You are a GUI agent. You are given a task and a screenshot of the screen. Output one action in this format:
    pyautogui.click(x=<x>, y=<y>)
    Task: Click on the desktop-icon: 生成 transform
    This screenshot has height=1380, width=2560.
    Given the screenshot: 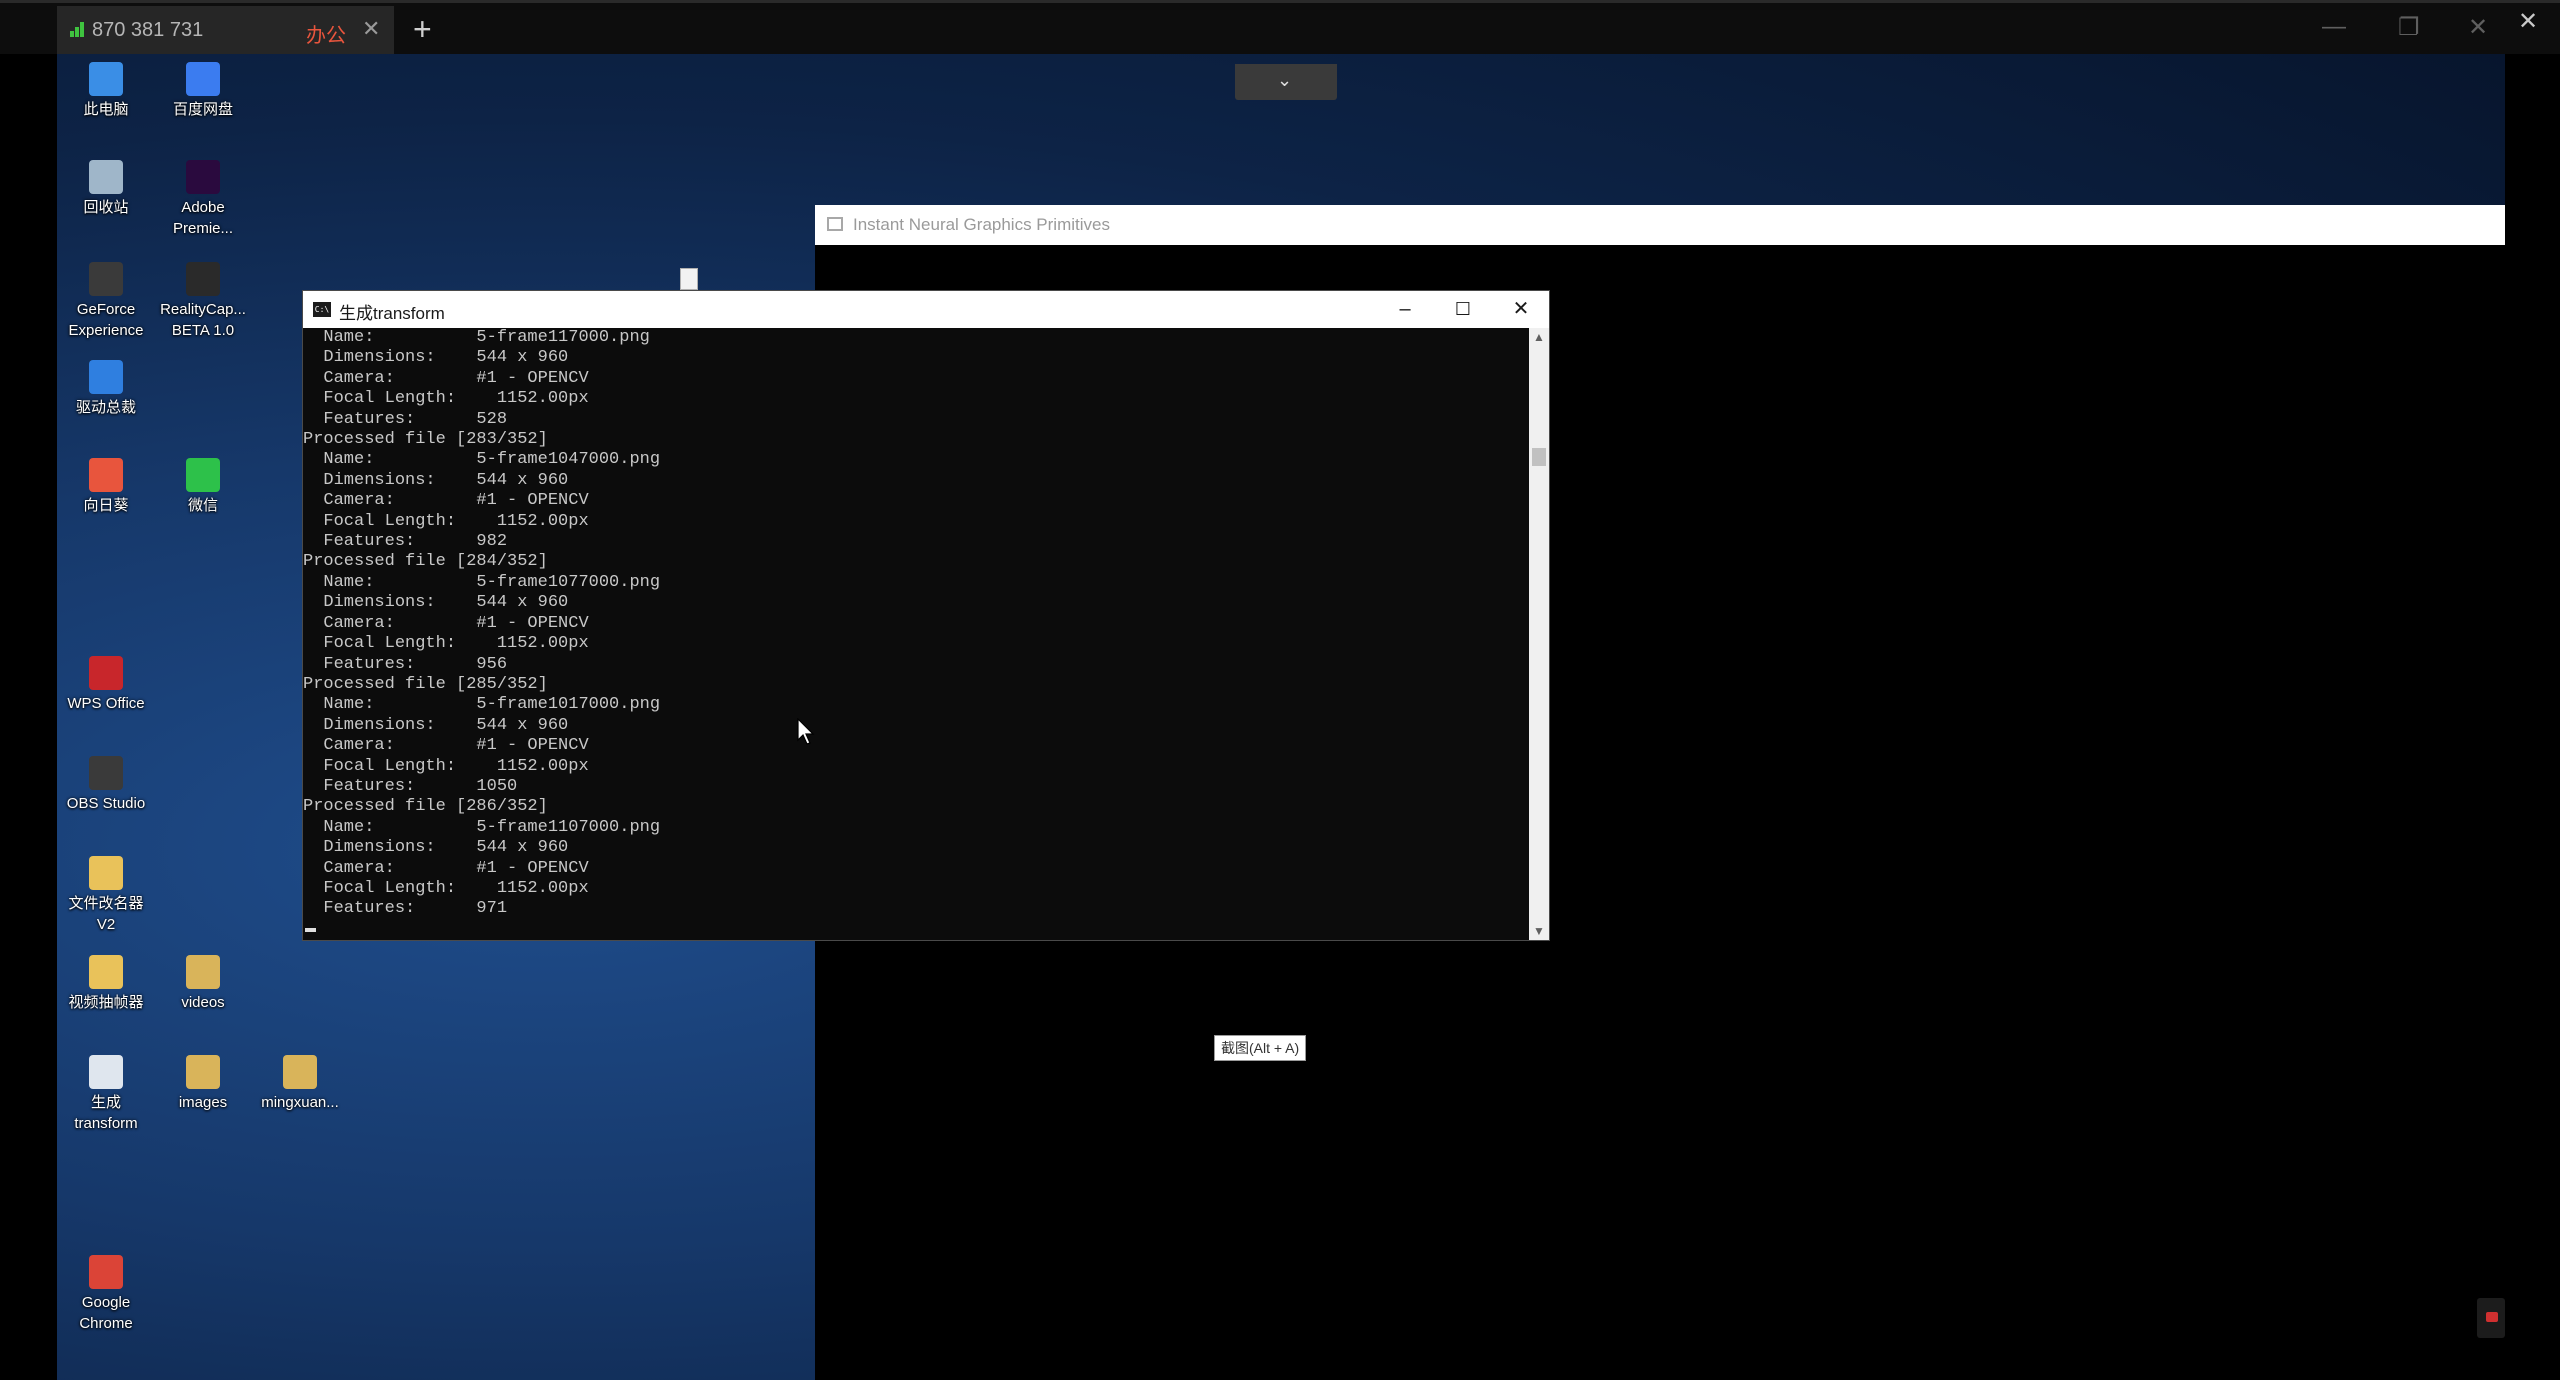 What is the action you would take?
    pyautogui.click(x=106, y=1094)
    